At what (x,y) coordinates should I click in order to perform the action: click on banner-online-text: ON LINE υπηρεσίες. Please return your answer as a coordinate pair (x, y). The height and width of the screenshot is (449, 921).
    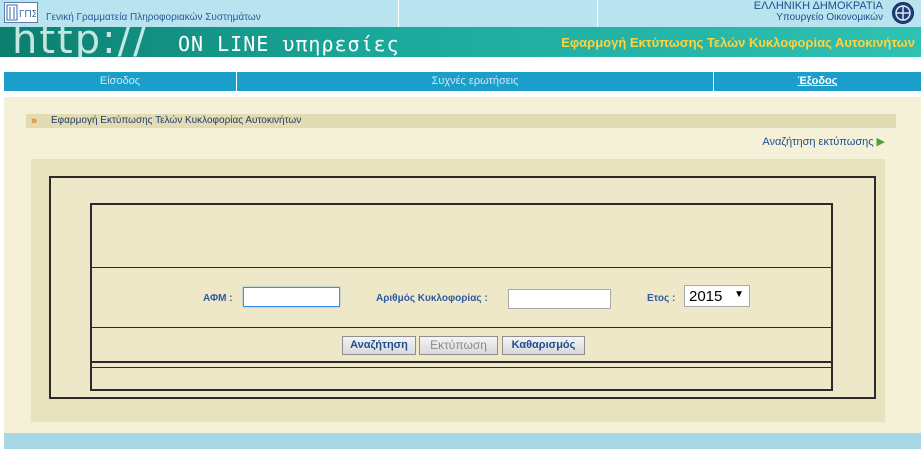
    Looking at the image, I should click on (289, 44).